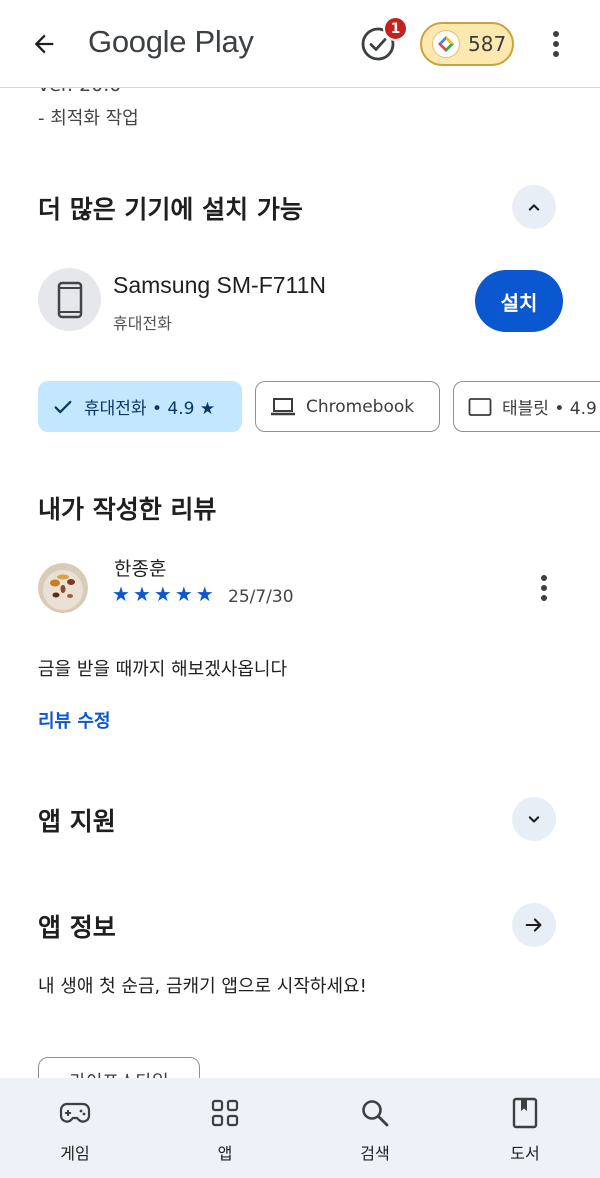 The height and width of the screenshot is (1178, 600). I want to click on phone-icon, so click(69, 299).